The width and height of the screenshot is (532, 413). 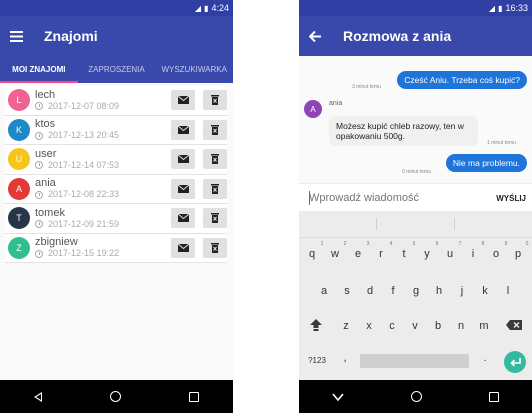 What do you see at coordinates (518, 254) in the screenshot?
I see `key-p: p` at bounding box center [518, 254].